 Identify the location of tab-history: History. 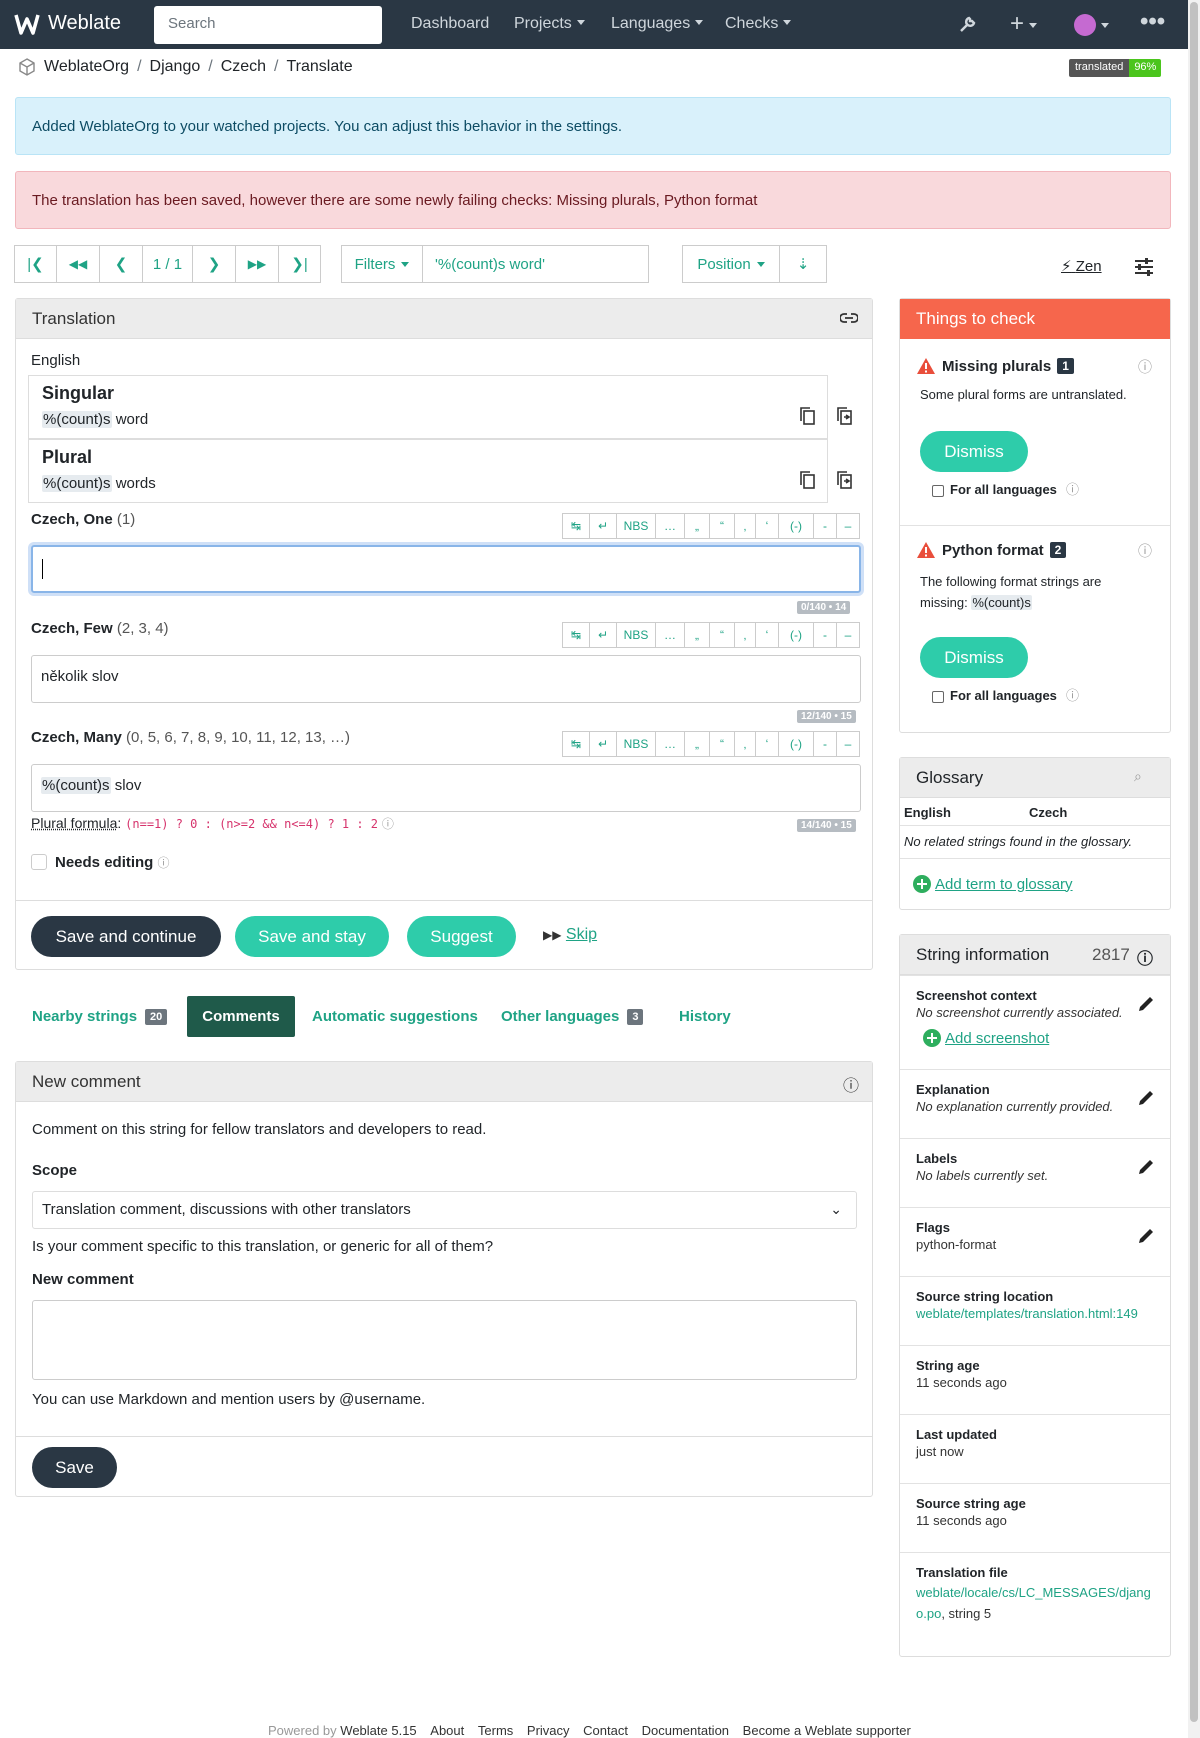
(705, 1016).